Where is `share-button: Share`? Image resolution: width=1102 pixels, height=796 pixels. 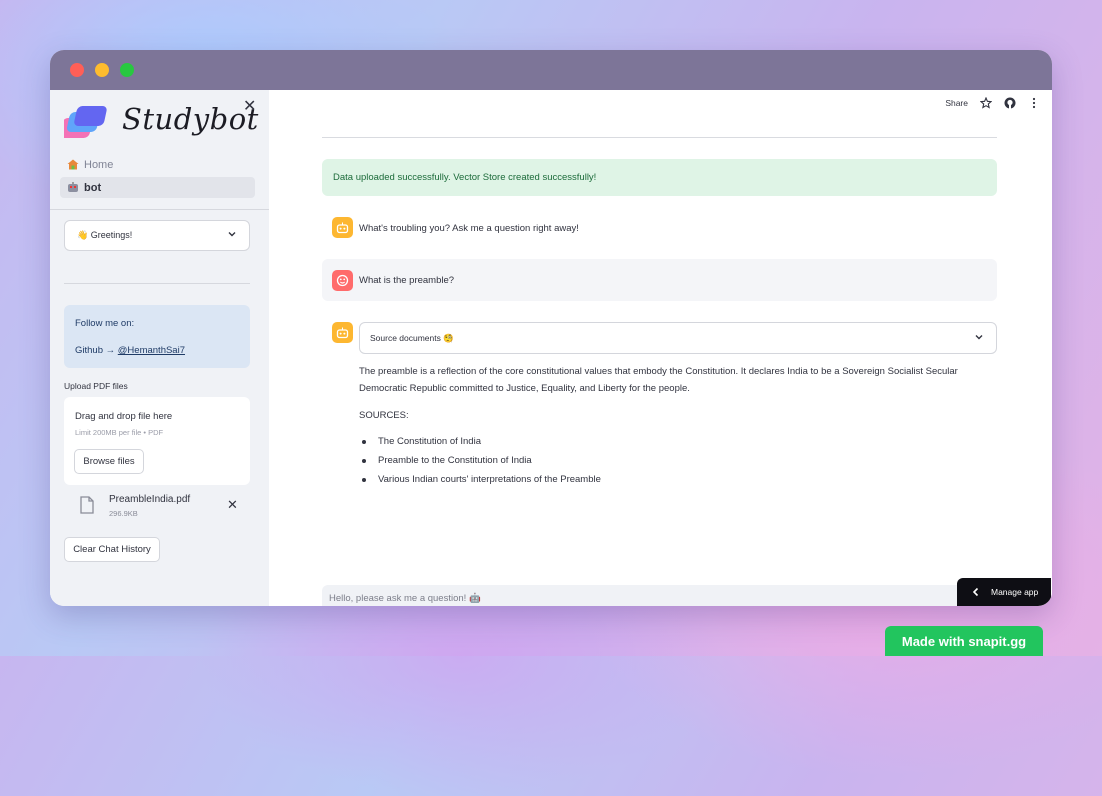
share-button: Share is located at coordinates (956, 103).